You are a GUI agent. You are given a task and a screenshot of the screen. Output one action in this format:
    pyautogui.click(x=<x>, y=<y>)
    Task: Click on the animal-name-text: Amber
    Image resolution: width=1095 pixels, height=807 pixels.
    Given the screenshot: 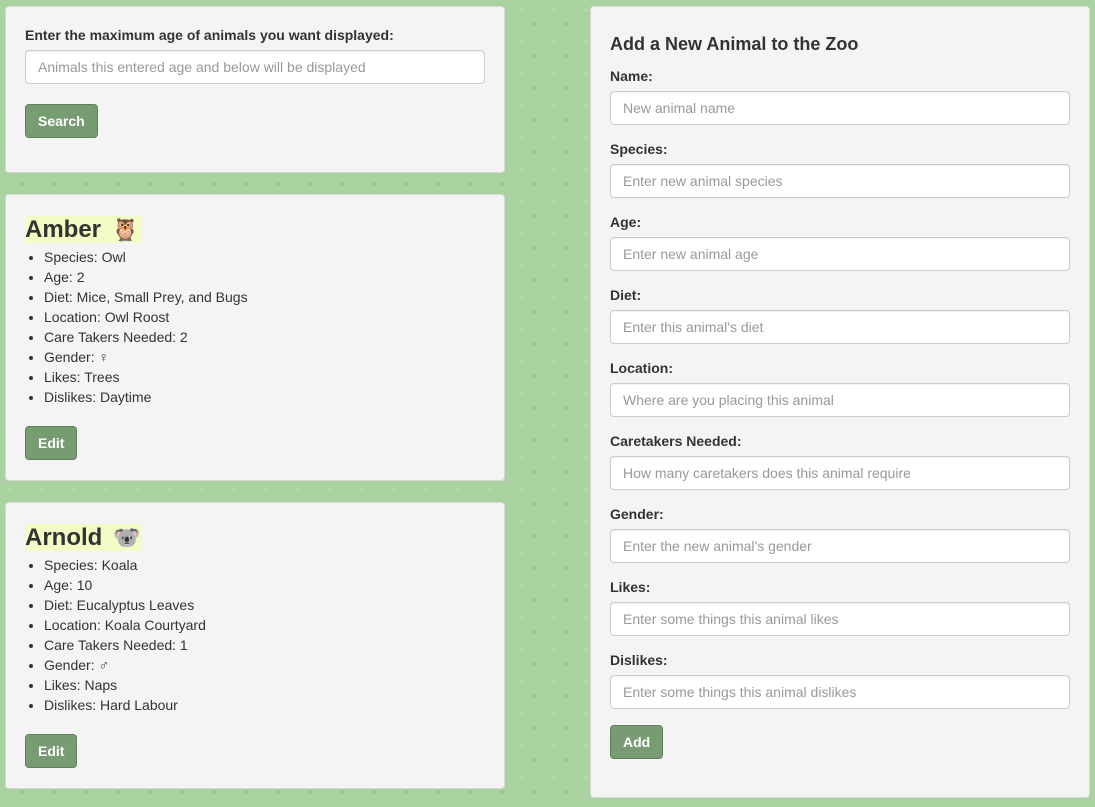 What is the action you would take?
    pyautogui.click(x=63, y=229)
    